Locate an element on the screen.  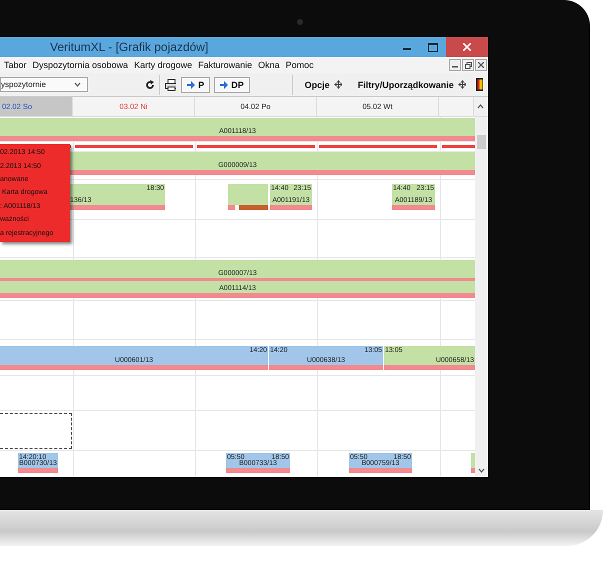
menu-item: Dyspozytornia osobowa is located at coordinates (80, 65).